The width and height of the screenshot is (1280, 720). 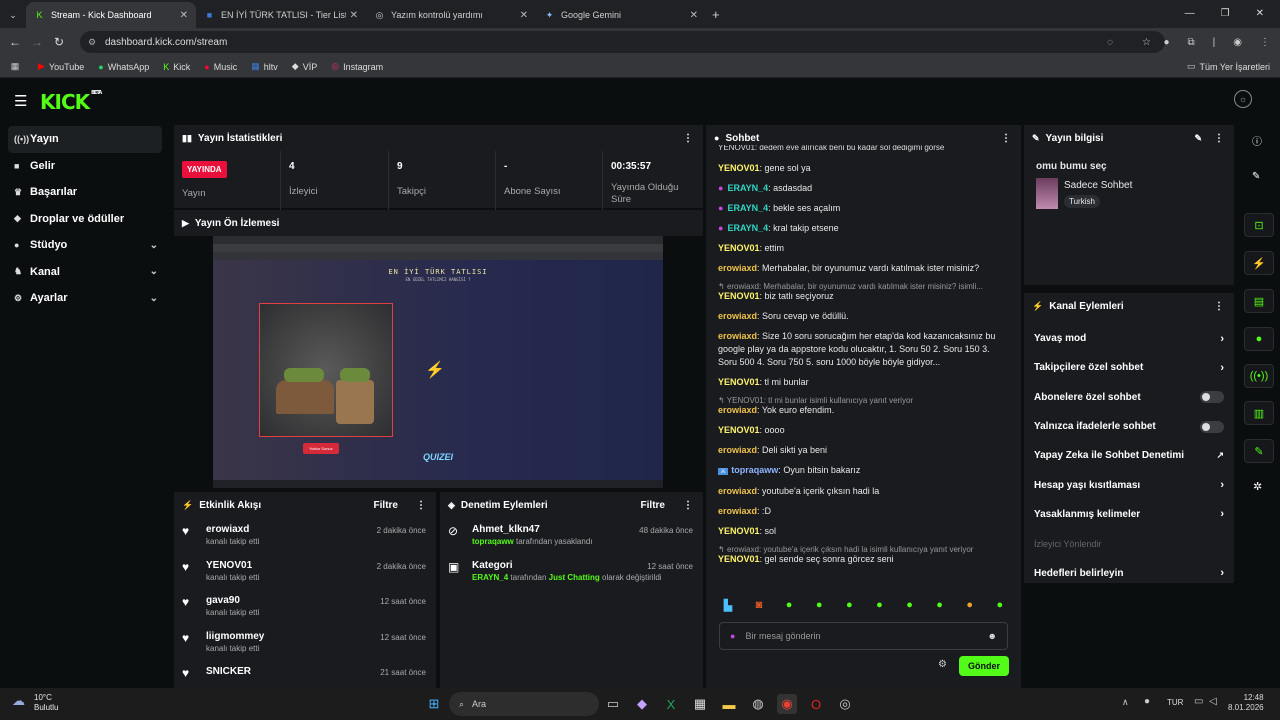 What do you see at coordinates (816, 704) in the screenshot?
I see `opera-icon: O` at bounding box center [816, 704].